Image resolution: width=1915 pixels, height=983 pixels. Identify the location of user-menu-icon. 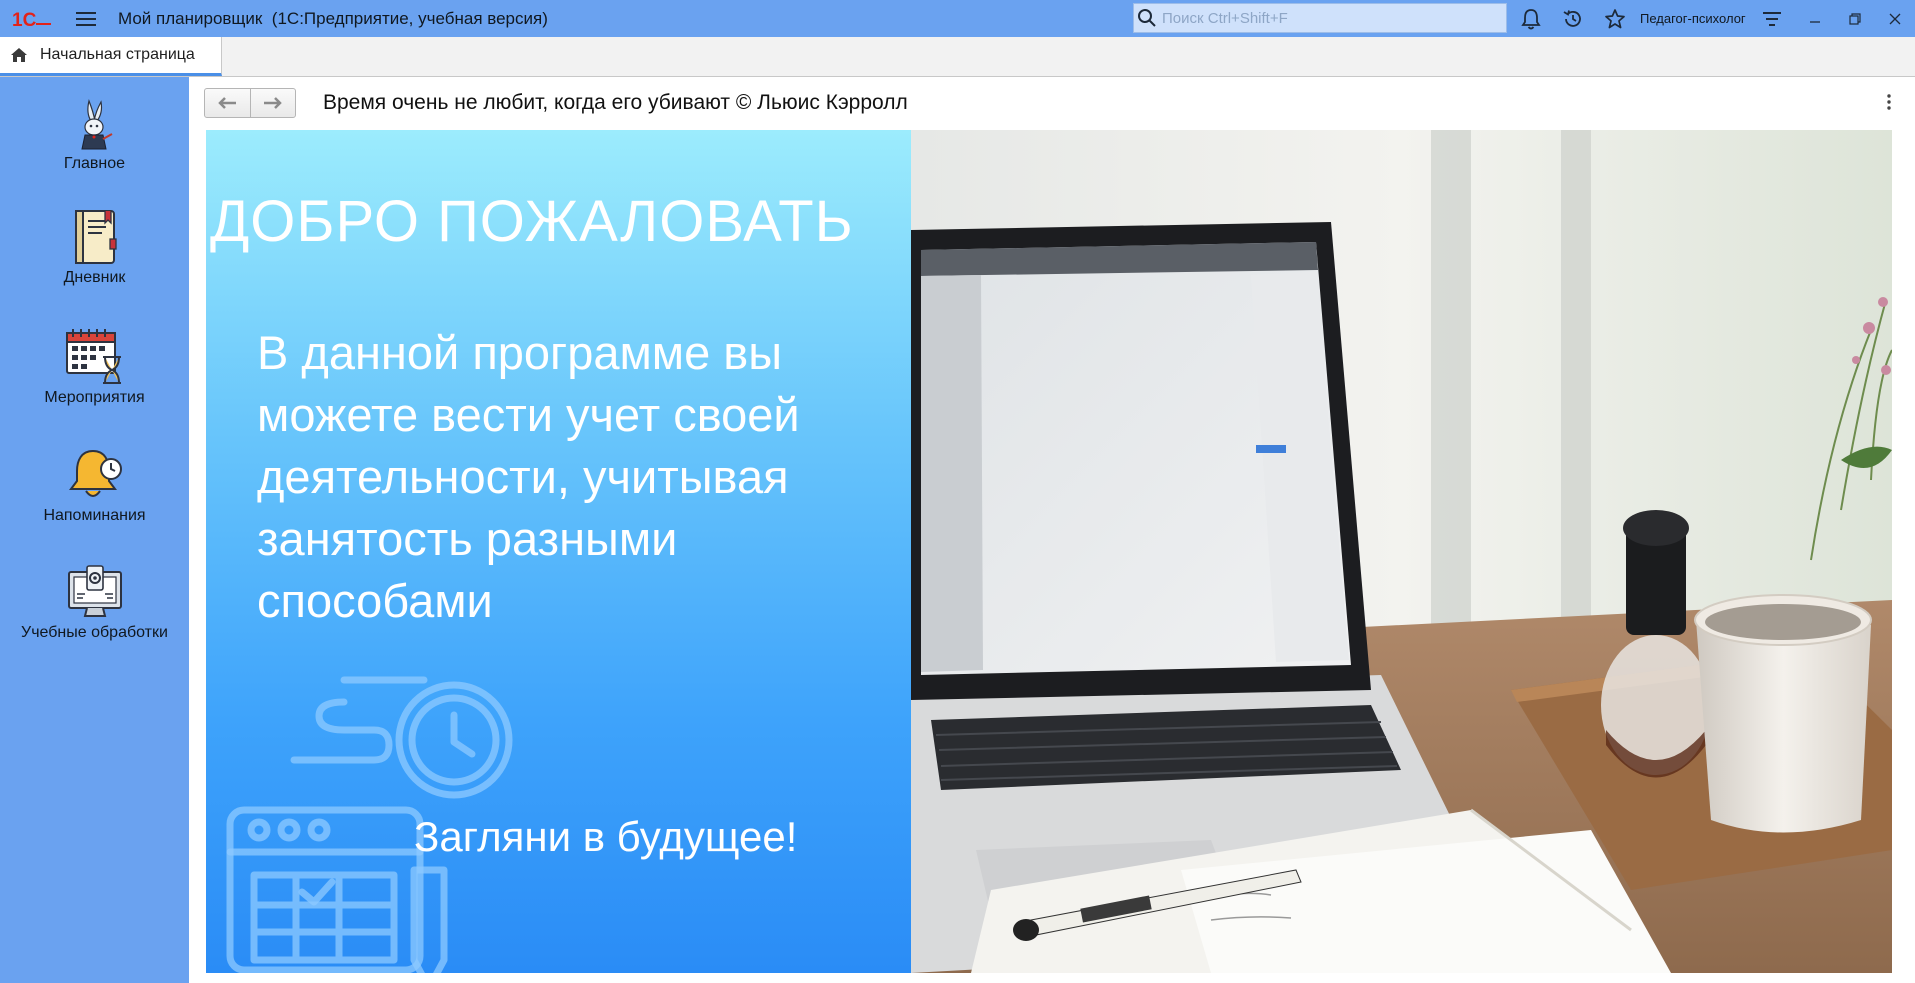
(1772, 19).